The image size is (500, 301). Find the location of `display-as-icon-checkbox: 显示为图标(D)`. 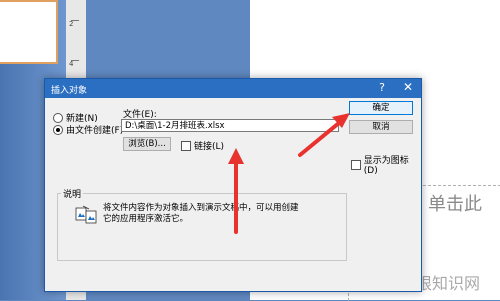

display-as-icon-checkbox: 显示为图标(D) is located at coordinates (386, 164).